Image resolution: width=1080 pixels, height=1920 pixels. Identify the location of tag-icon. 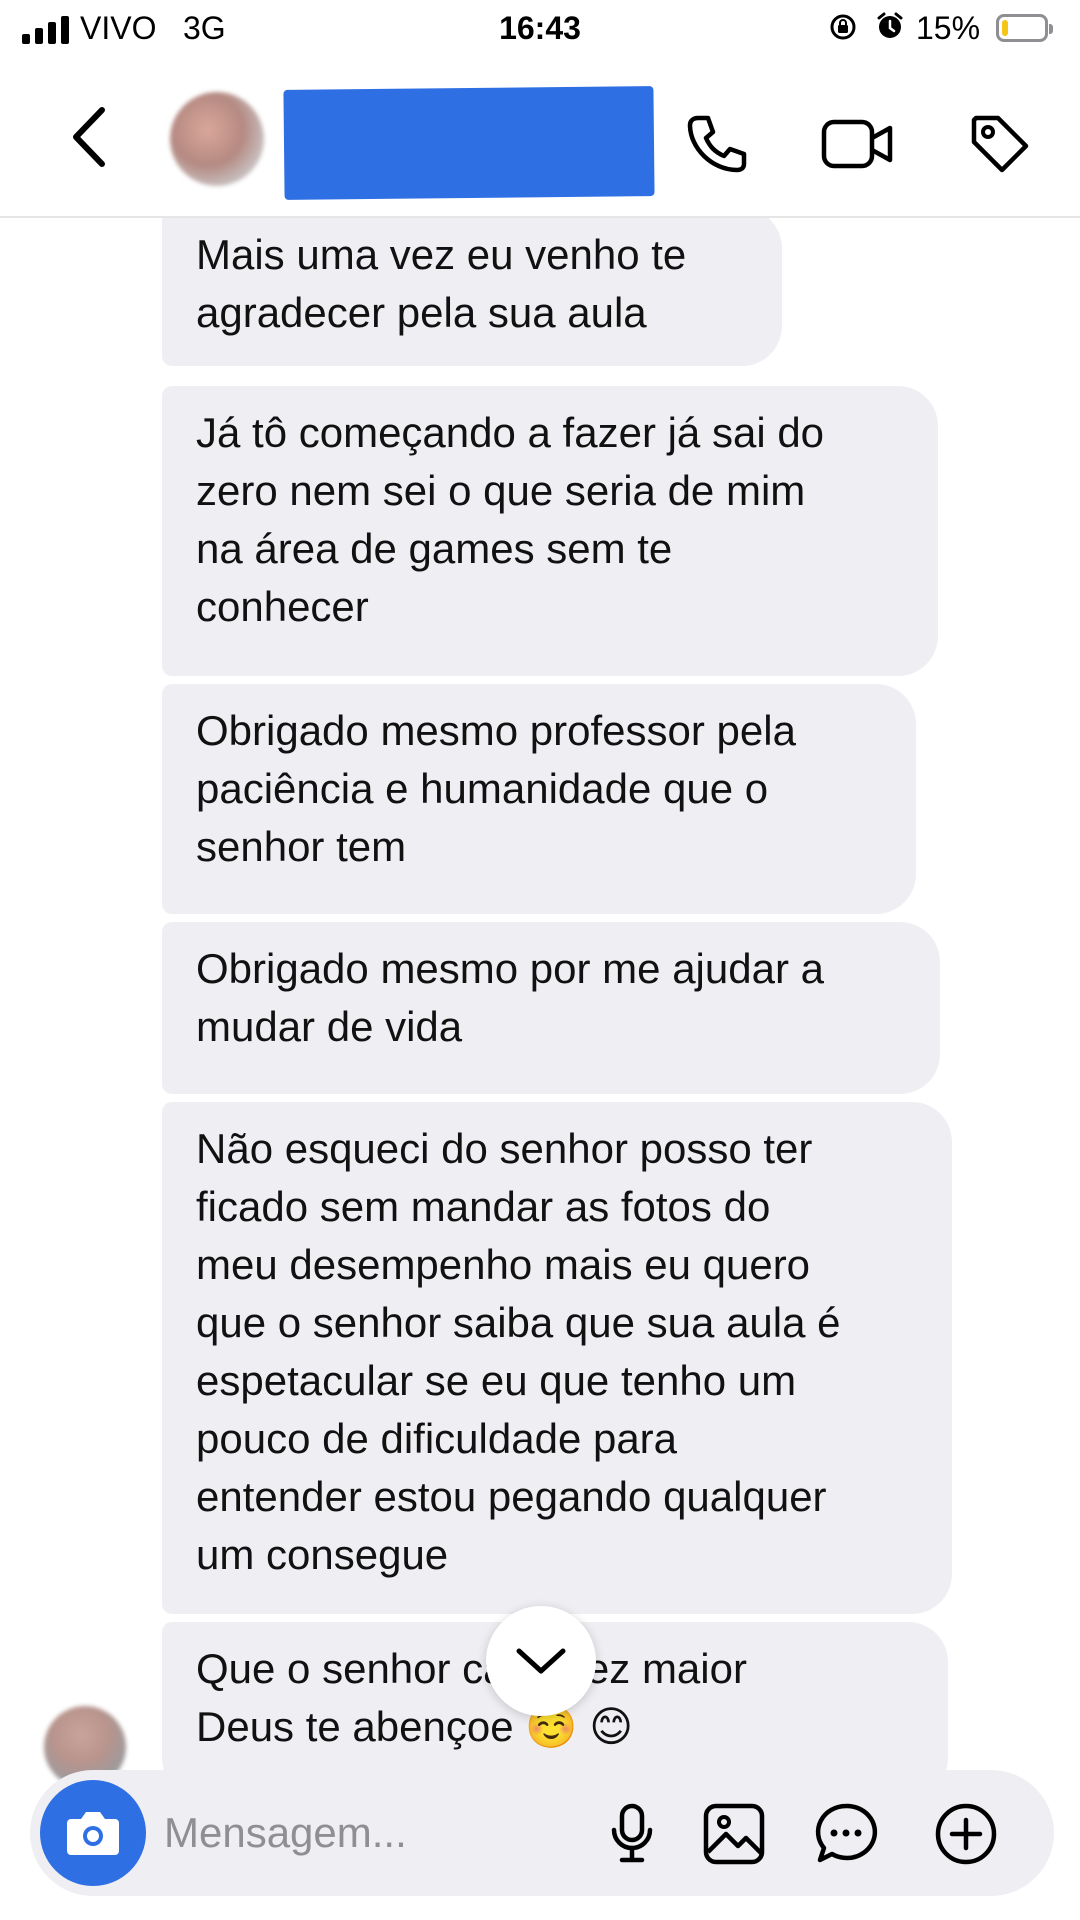
(1000, 144).